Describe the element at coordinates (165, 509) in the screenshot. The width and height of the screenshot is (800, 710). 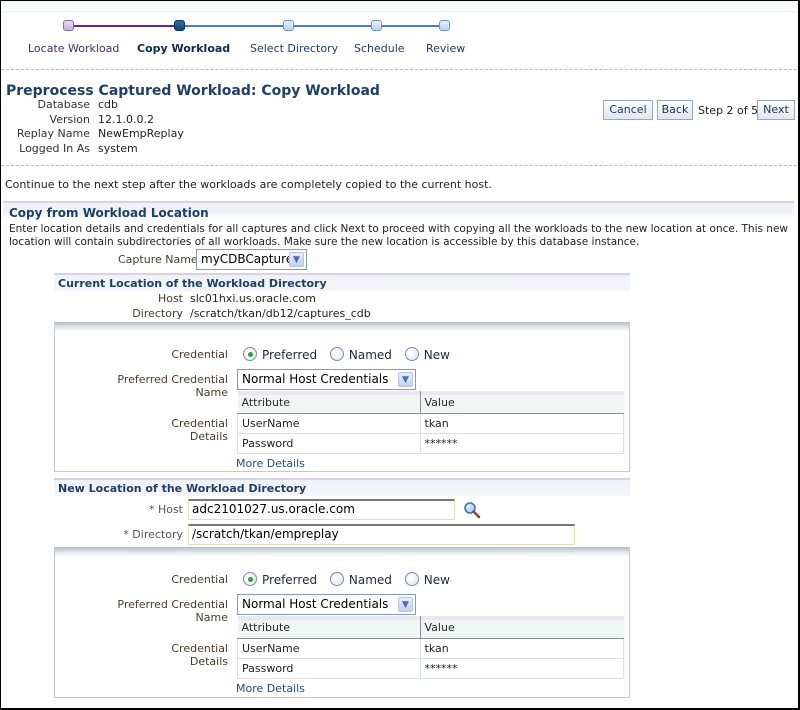
I see `new-host-label: * Host` at that location.